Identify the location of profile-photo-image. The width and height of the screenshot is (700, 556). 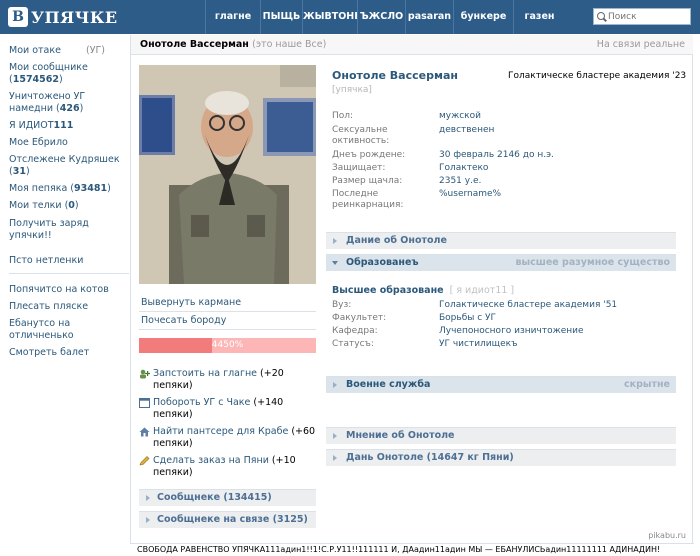
(227, 174).